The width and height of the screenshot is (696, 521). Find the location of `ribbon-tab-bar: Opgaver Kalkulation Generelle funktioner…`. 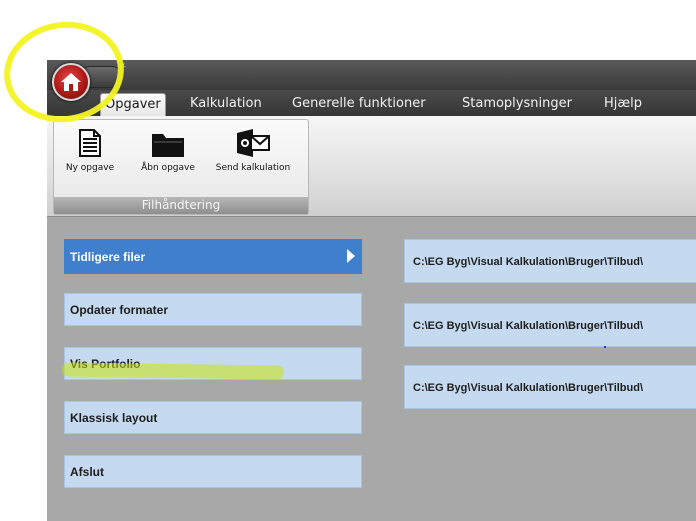

ribbon-tab-bar: Opgaver Kalkulation Generelle funktioner… is located at coordinates (371, 103).